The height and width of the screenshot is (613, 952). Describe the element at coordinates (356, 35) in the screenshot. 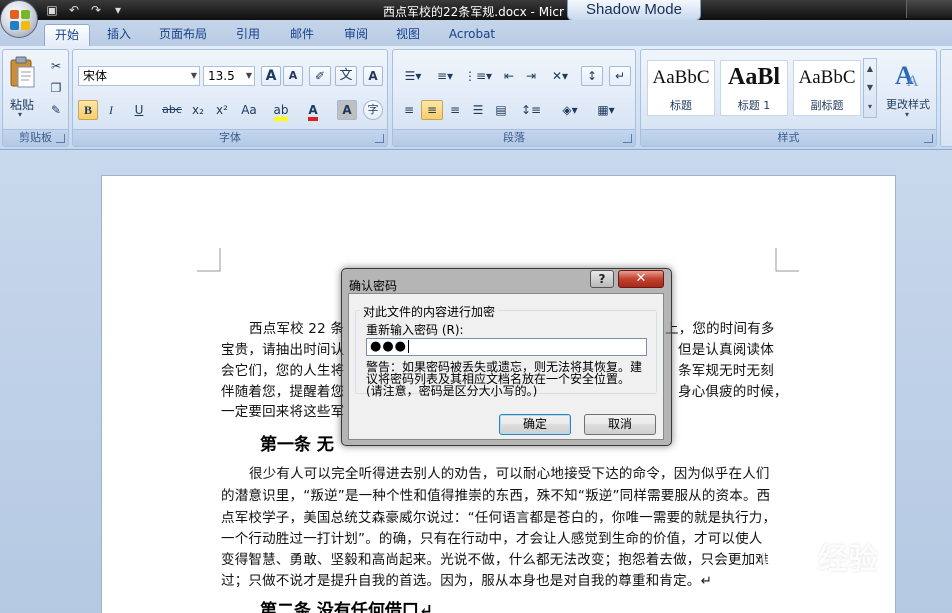

I see `tab-review: 审阅` at that location.